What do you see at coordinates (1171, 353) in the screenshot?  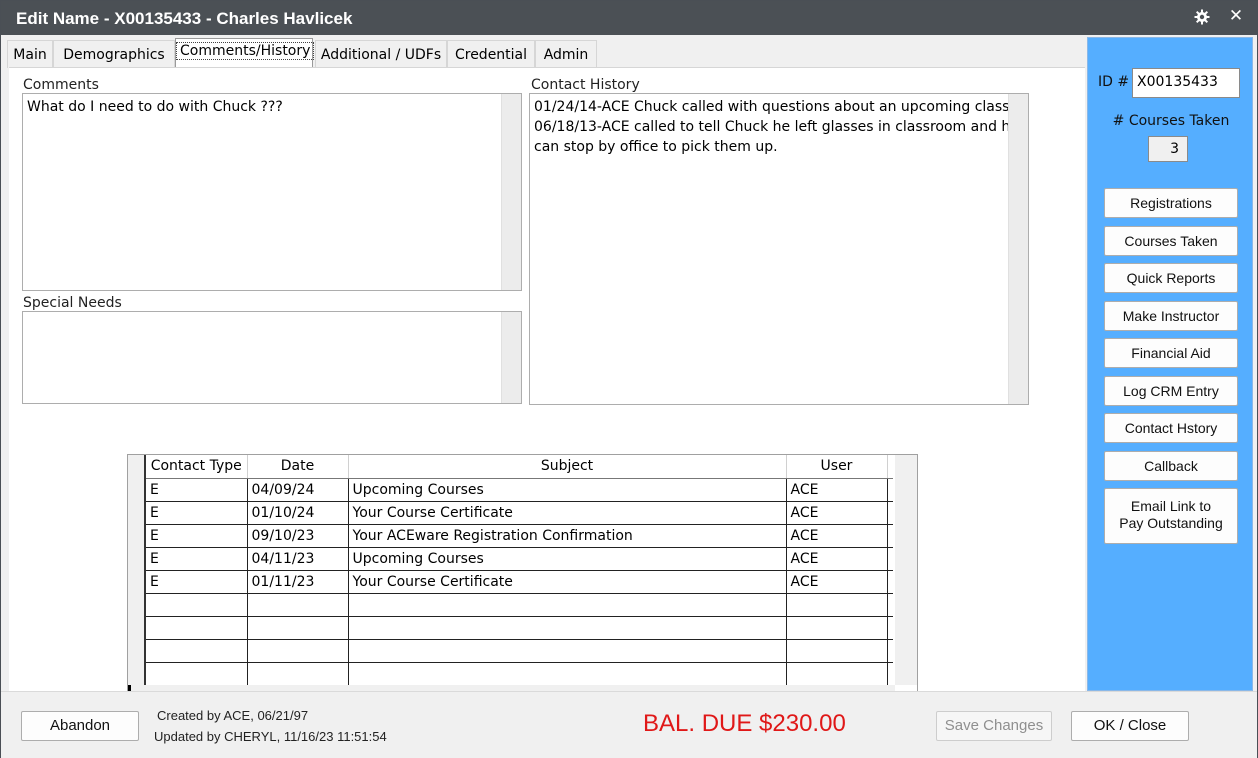 I see `financial-aid-button: Financial Aid` at bounding box center [1171, 353].